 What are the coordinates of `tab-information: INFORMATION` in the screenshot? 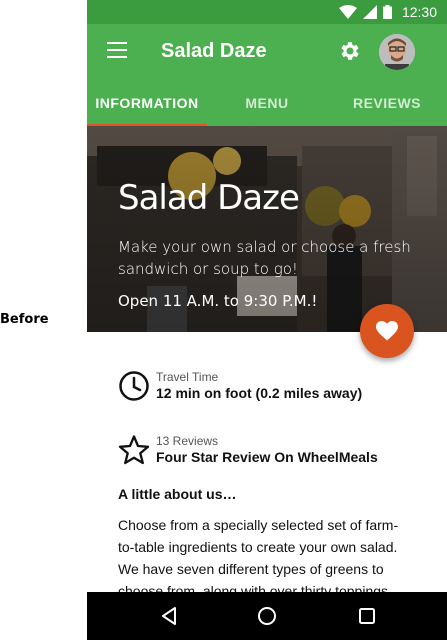 It's located at (147, 103).